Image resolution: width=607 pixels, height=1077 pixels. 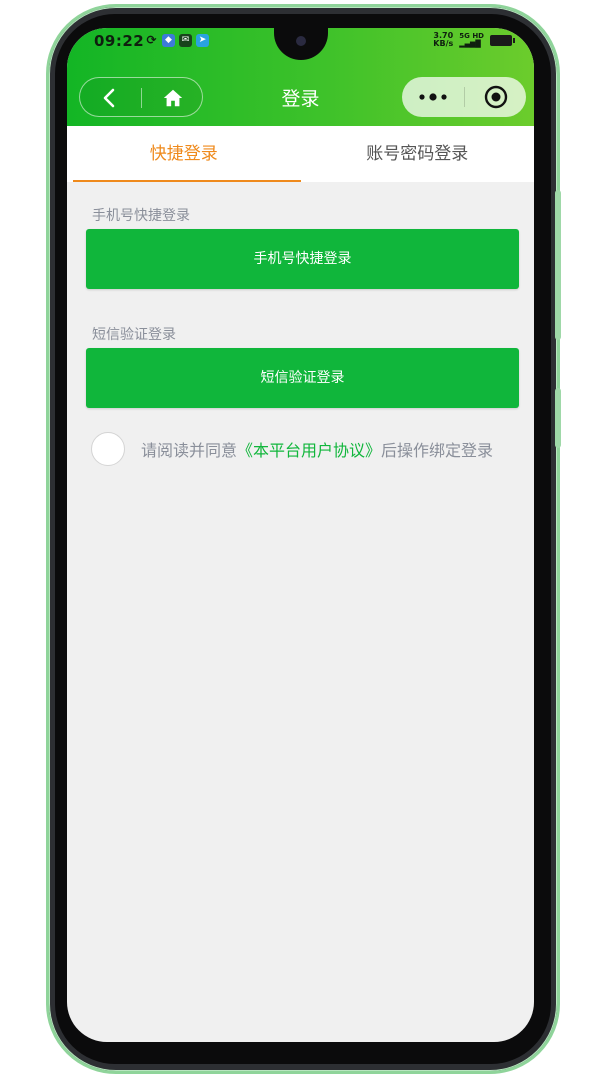 What do you see at coordinates (151, 40) in the screenshot?
I see `sync-icon: ⟳` at bounding box center [151, 40].